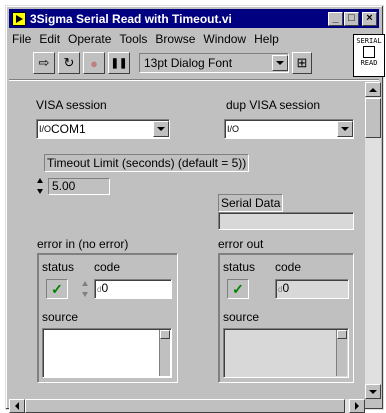  I want to click on divider, so click(194, 80).